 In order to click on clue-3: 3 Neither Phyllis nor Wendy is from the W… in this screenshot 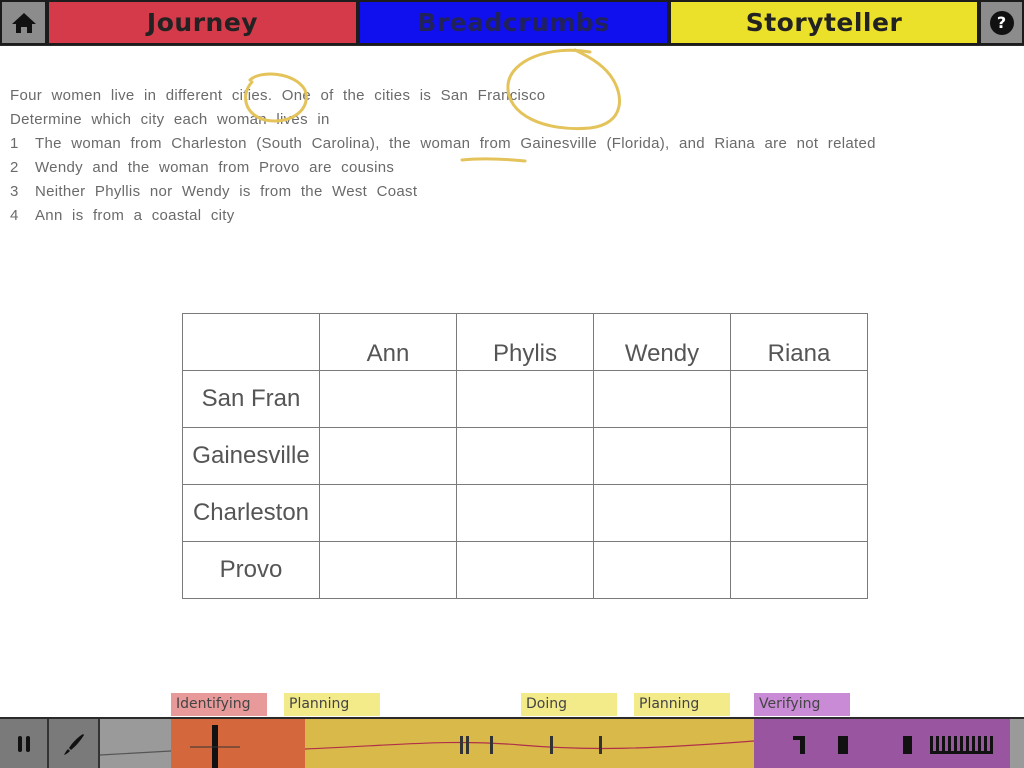, I will do `click(510, 192)`.